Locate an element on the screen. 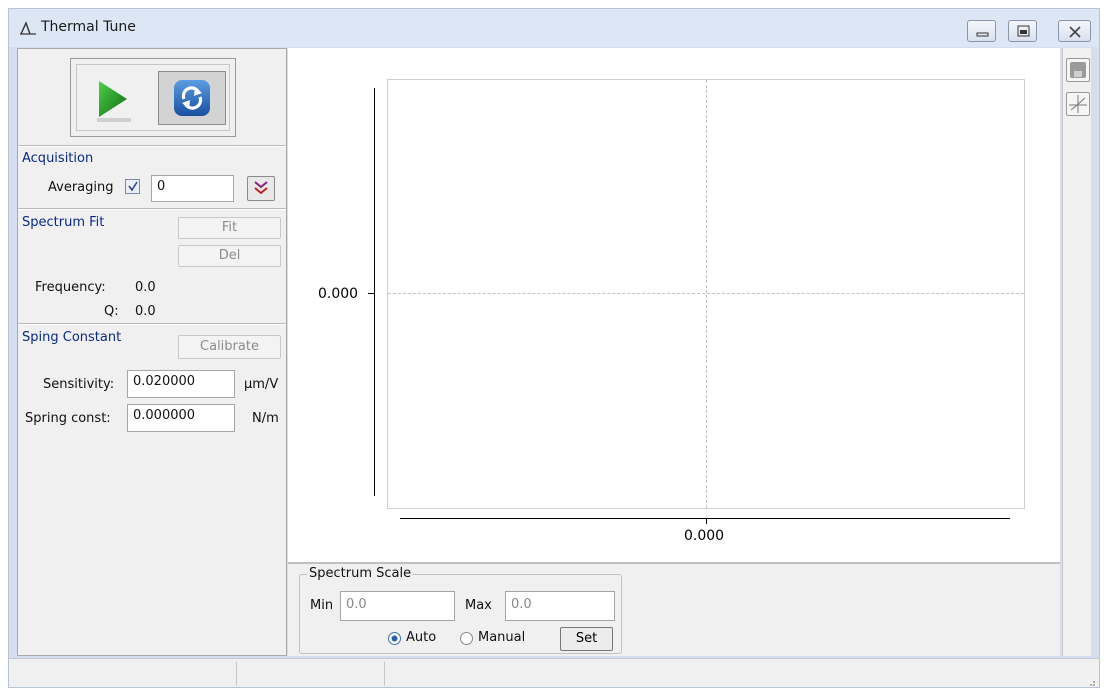  expand-button is located at coordinates (261, 188).